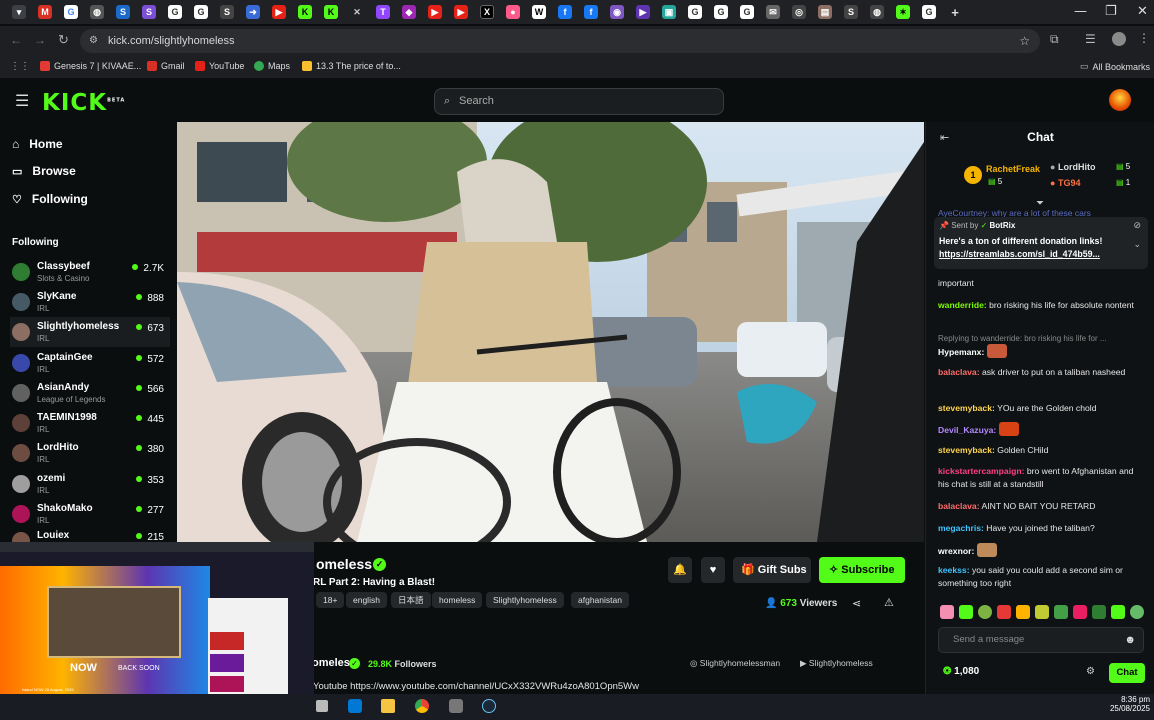 The width and height of the screenshot is (1154, 720). I want to click on chat-message: stevemyback: YOu are the Golden chold, so click(1041, 408).